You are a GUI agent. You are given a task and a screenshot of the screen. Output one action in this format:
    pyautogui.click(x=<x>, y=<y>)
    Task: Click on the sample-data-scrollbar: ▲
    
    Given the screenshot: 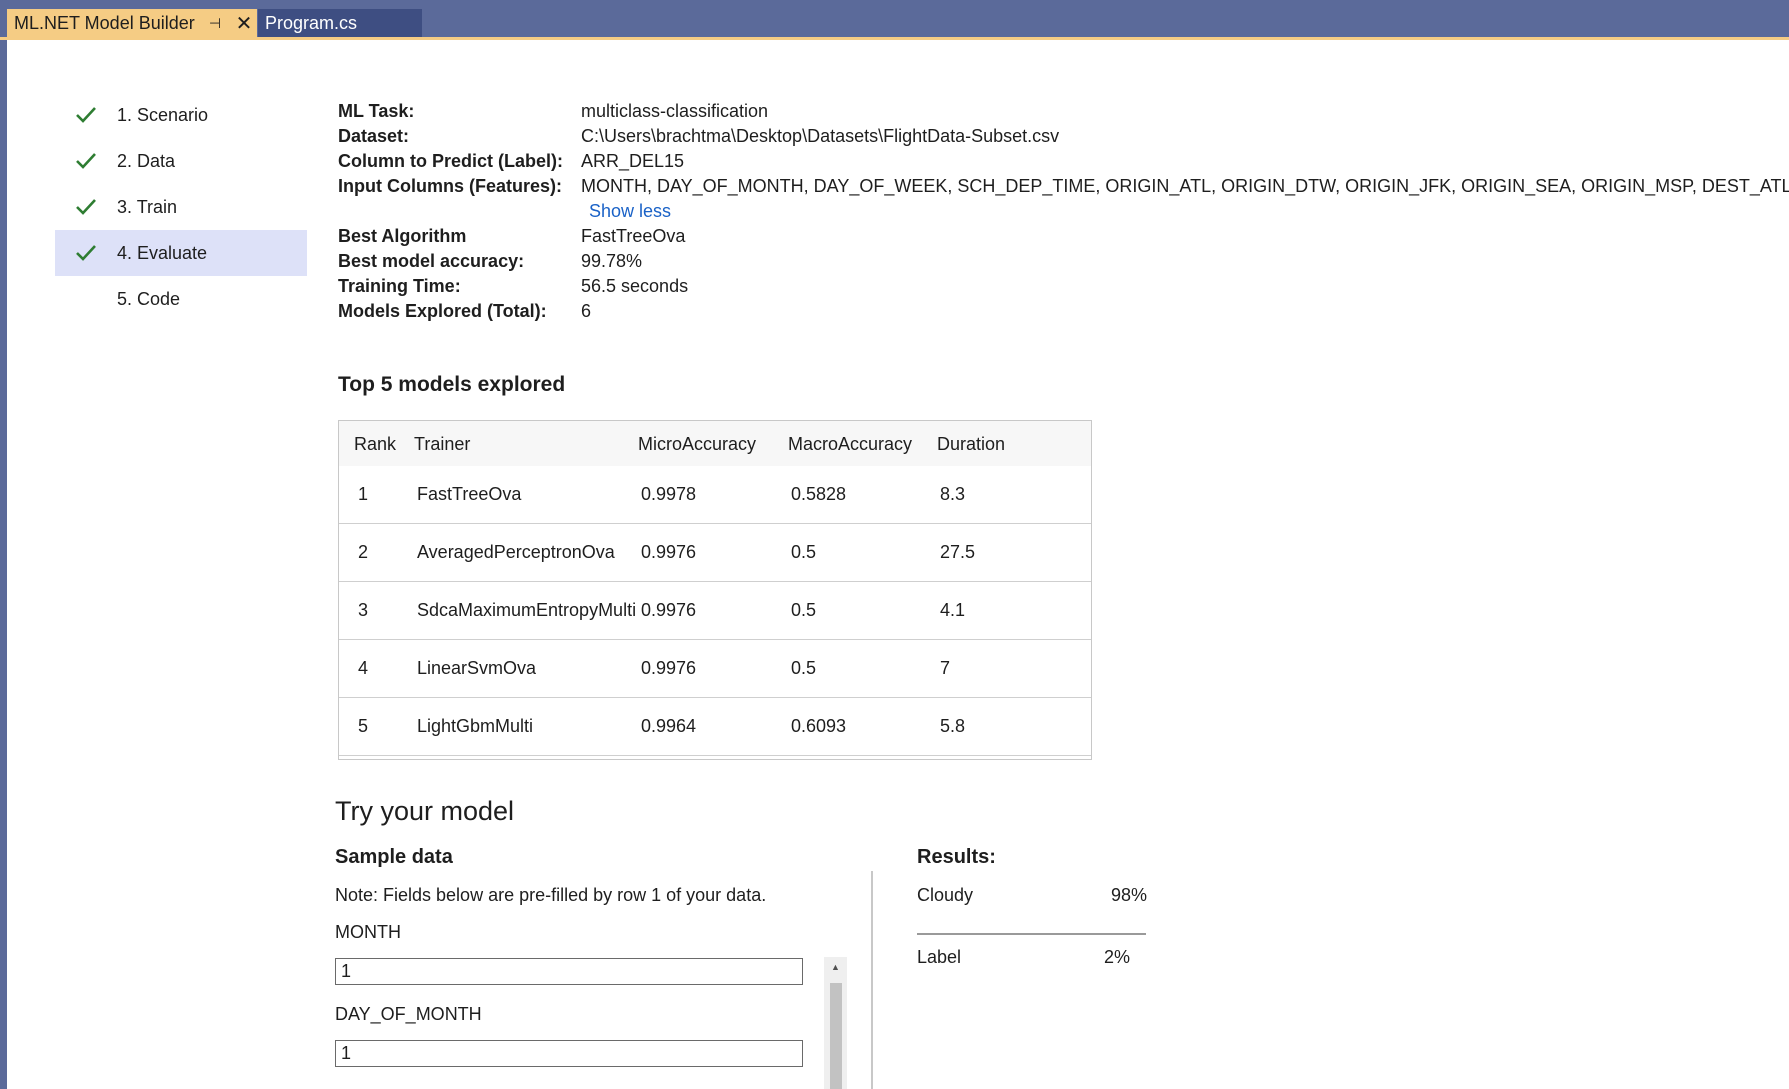 What is the action you would take?
    pyautogui.click(x=835, y=1023)
    